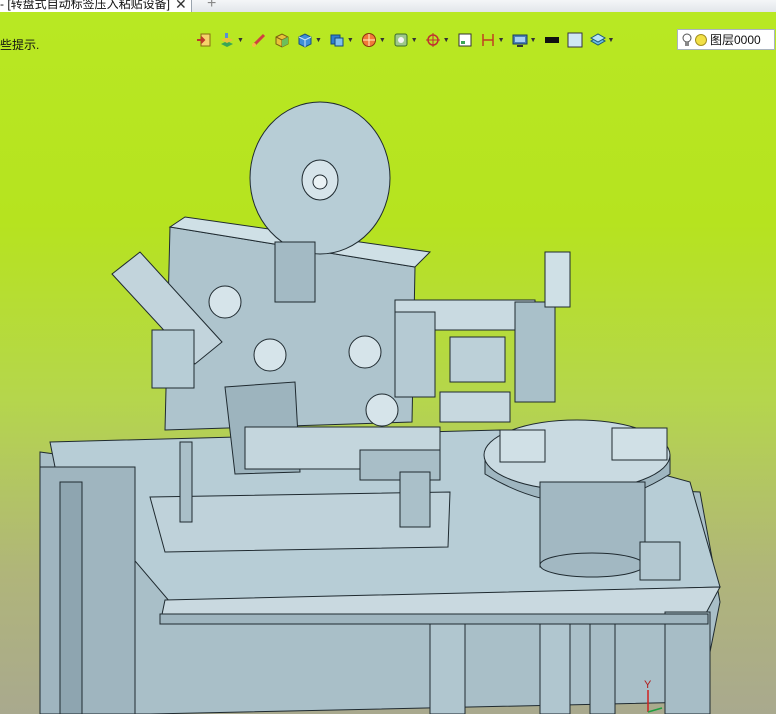  I want to click on view-orient-button: ▼, so click(405, 40).